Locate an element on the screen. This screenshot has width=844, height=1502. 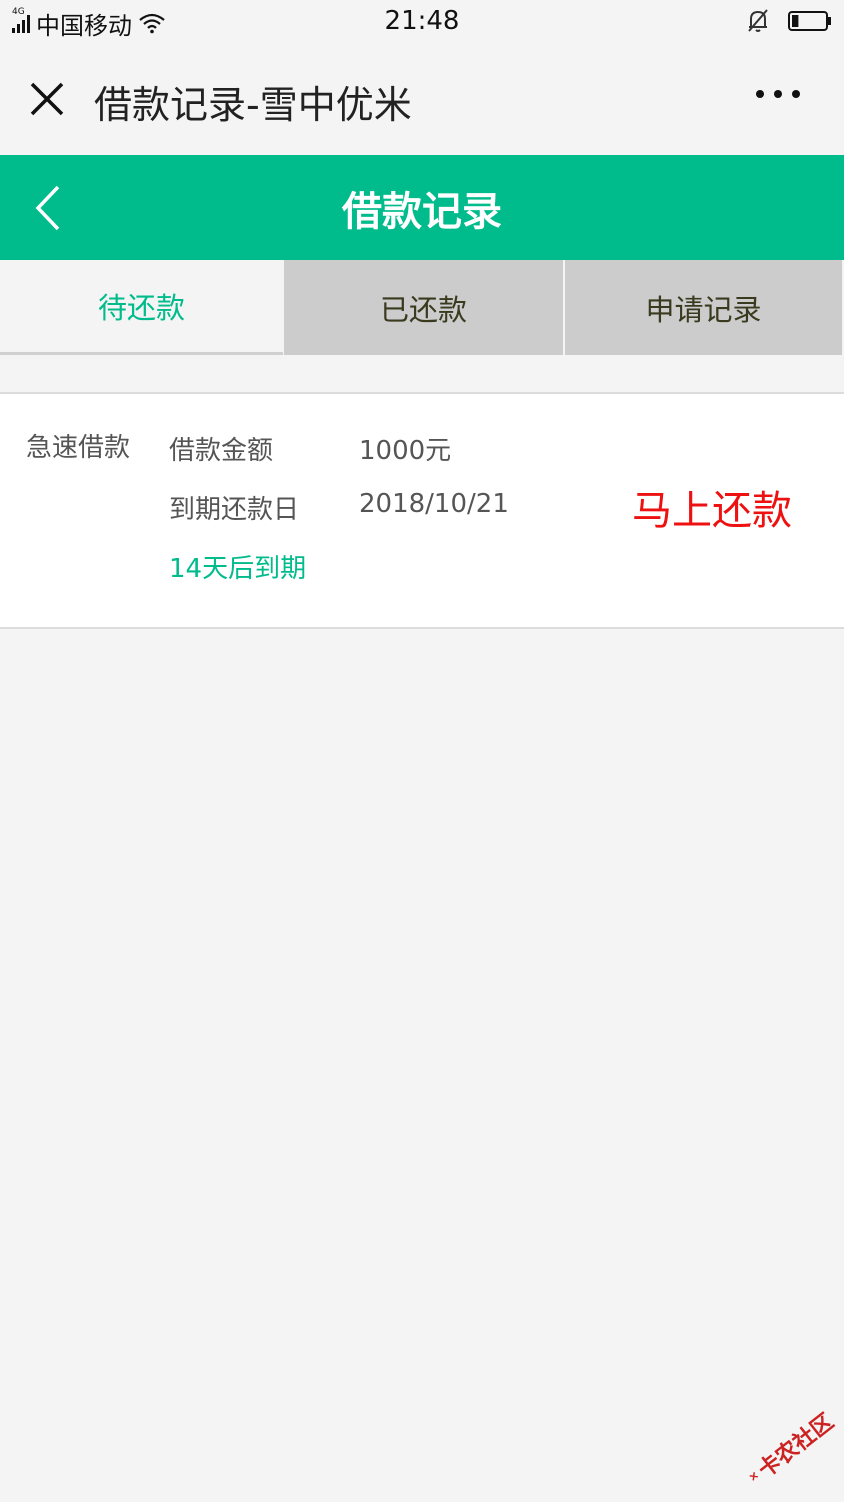
tab-applications: 申请记录 is located at coordinates (703, 307).